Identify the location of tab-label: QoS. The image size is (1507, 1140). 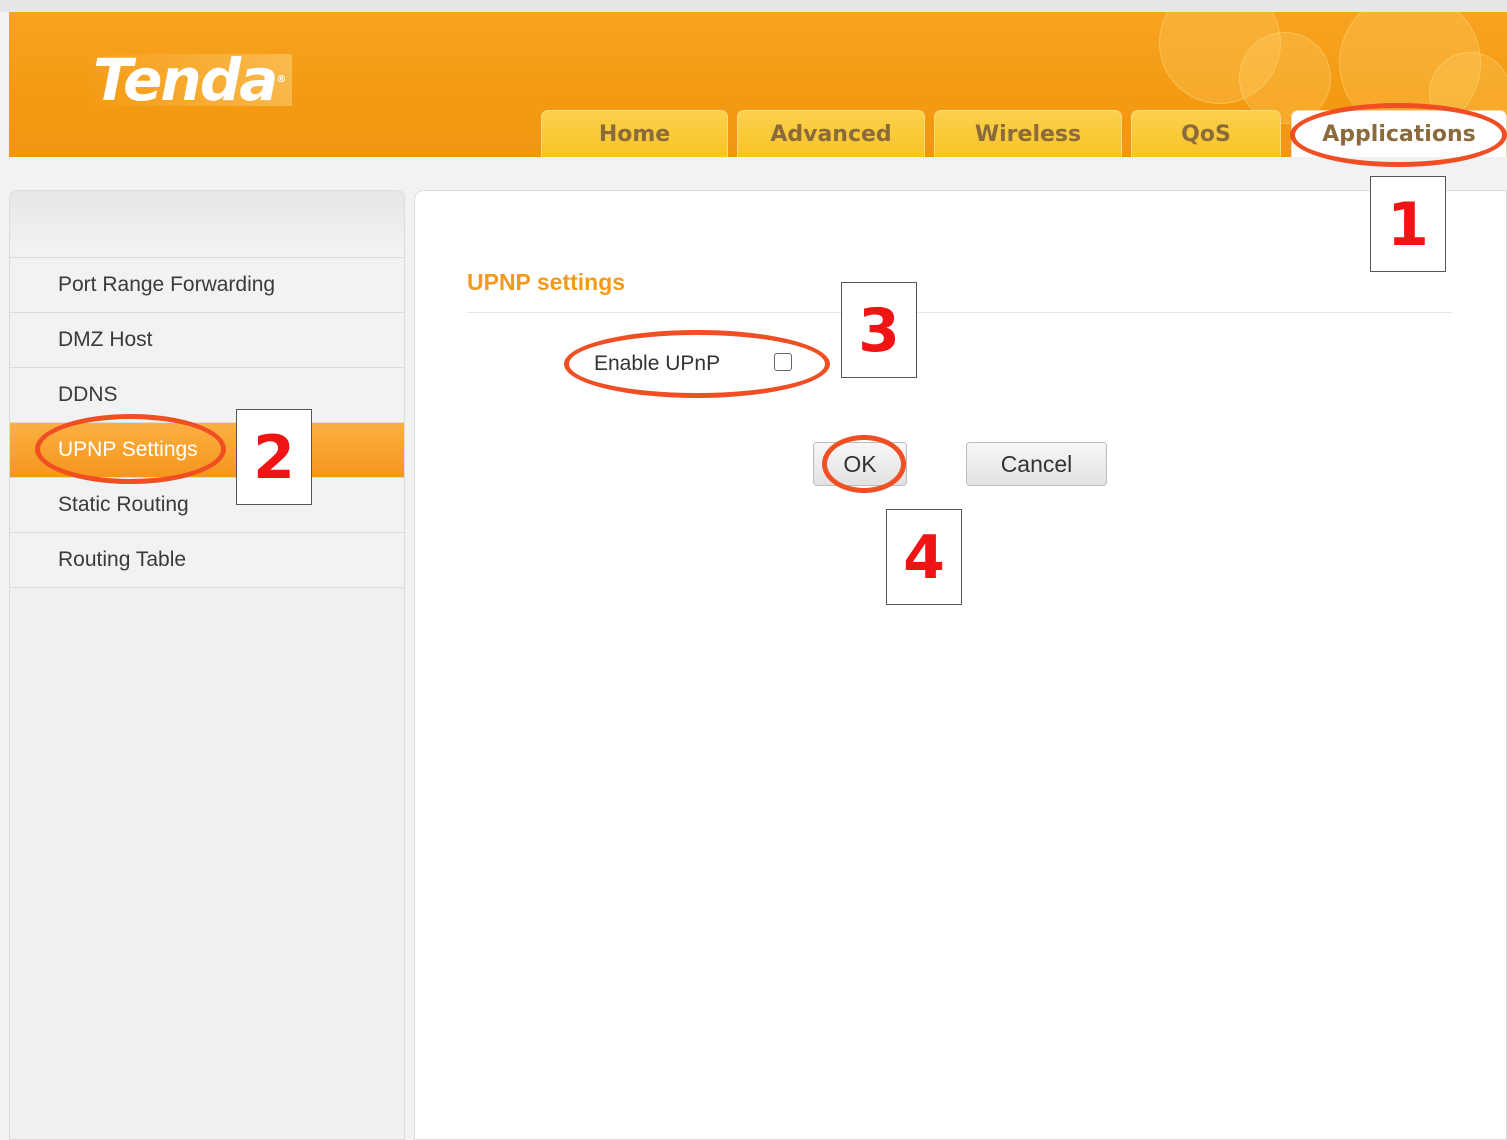
(1206, 134).